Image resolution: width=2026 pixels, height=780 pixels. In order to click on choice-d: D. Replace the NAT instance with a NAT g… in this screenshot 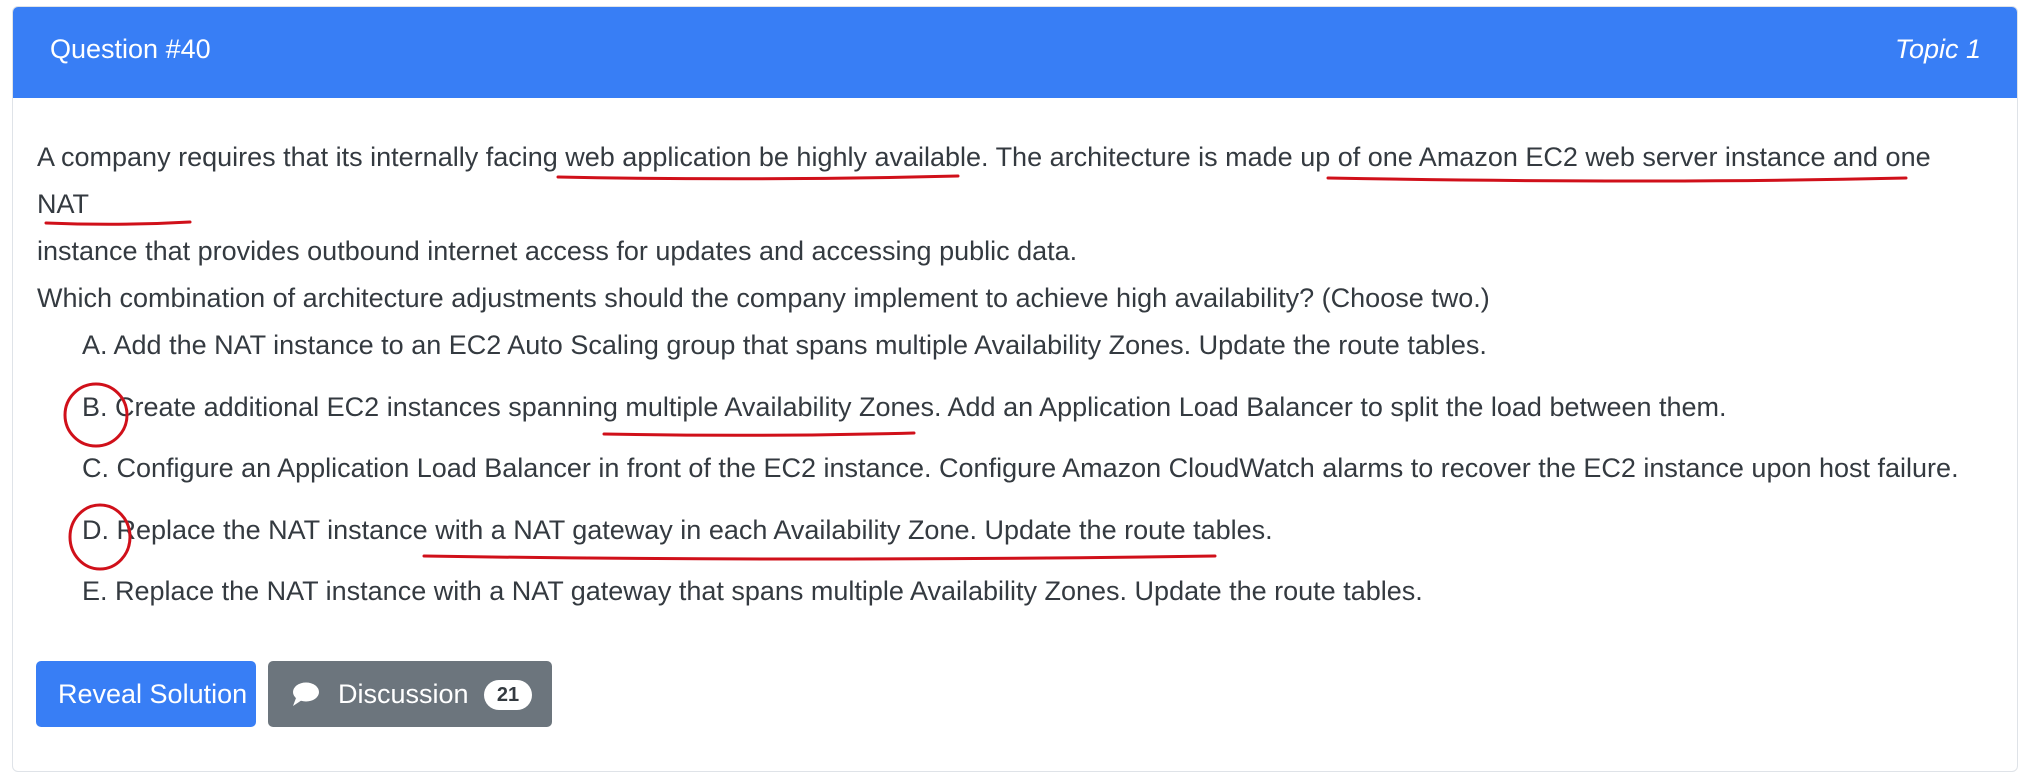, I will do `click(1022, 545)`.